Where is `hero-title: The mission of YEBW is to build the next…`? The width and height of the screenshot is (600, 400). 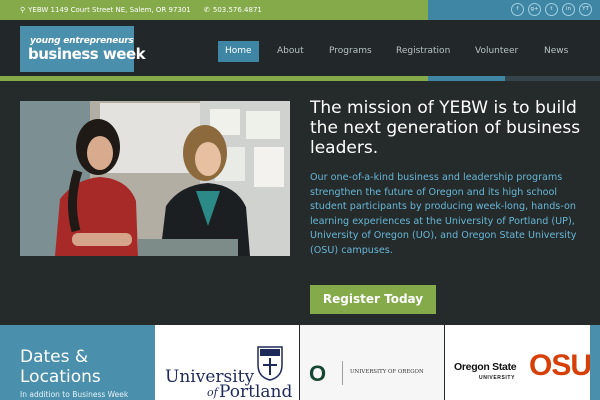 hero-title: The mission of YEBW is to build the next… is located at coordinates (445, 128).